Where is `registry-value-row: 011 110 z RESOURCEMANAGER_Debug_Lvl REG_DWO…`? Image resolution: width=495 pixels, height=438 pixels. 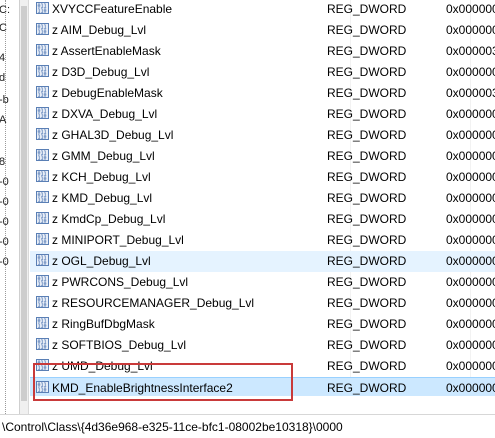 registry-value-row: 011 110 z RESOURCEMANAGER_Debug_Lvl REG_DWO… is located at coordinates (262, 303).